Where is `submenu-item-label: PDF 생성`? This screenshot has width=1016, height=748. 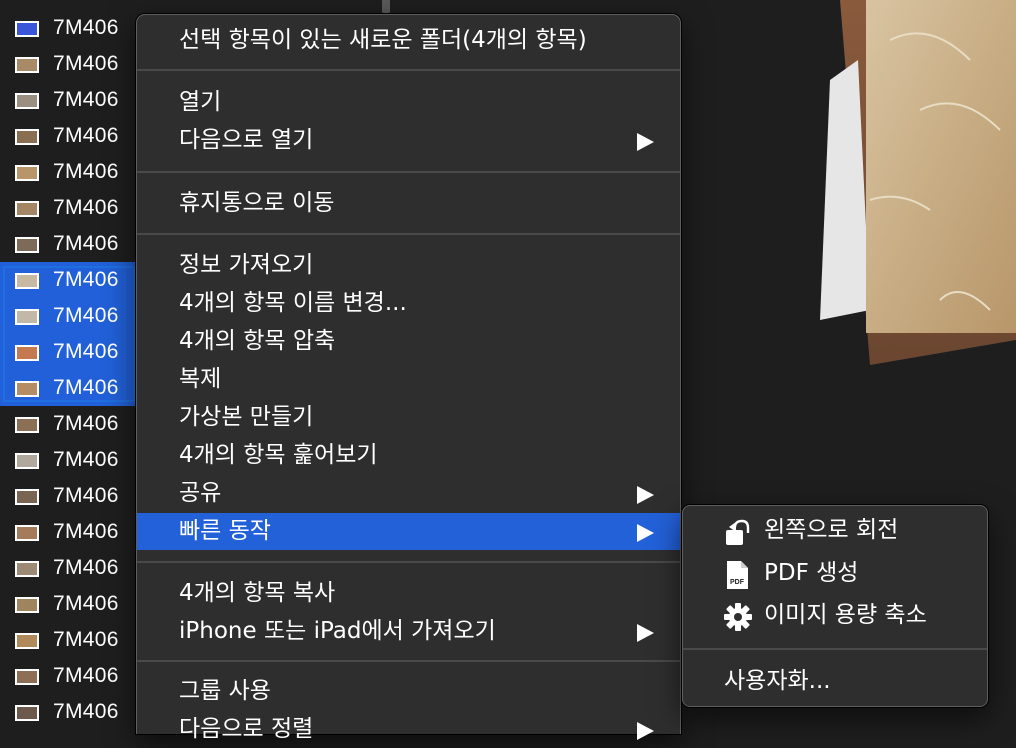
submenu-item-label: PDF 생성 is located at coordinates (811, 573).